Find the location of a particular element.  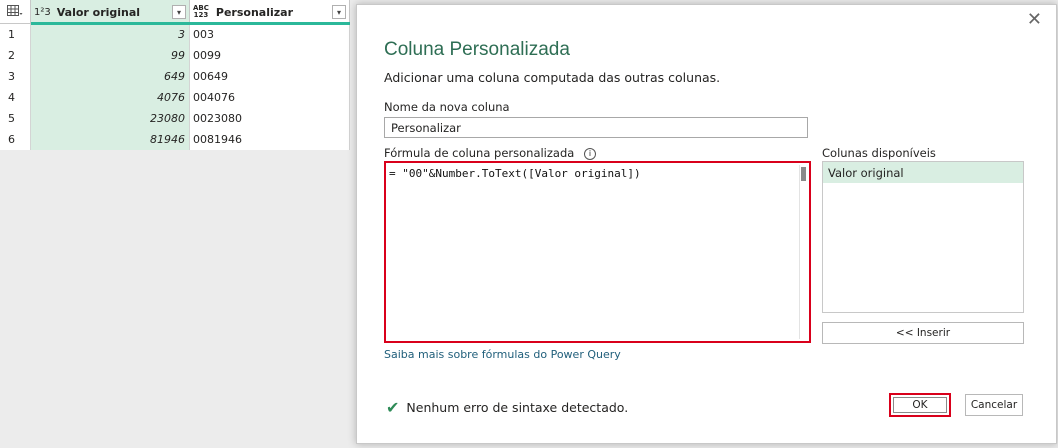

cell-valor-original: 23080 is located at coordinates (110, 118).